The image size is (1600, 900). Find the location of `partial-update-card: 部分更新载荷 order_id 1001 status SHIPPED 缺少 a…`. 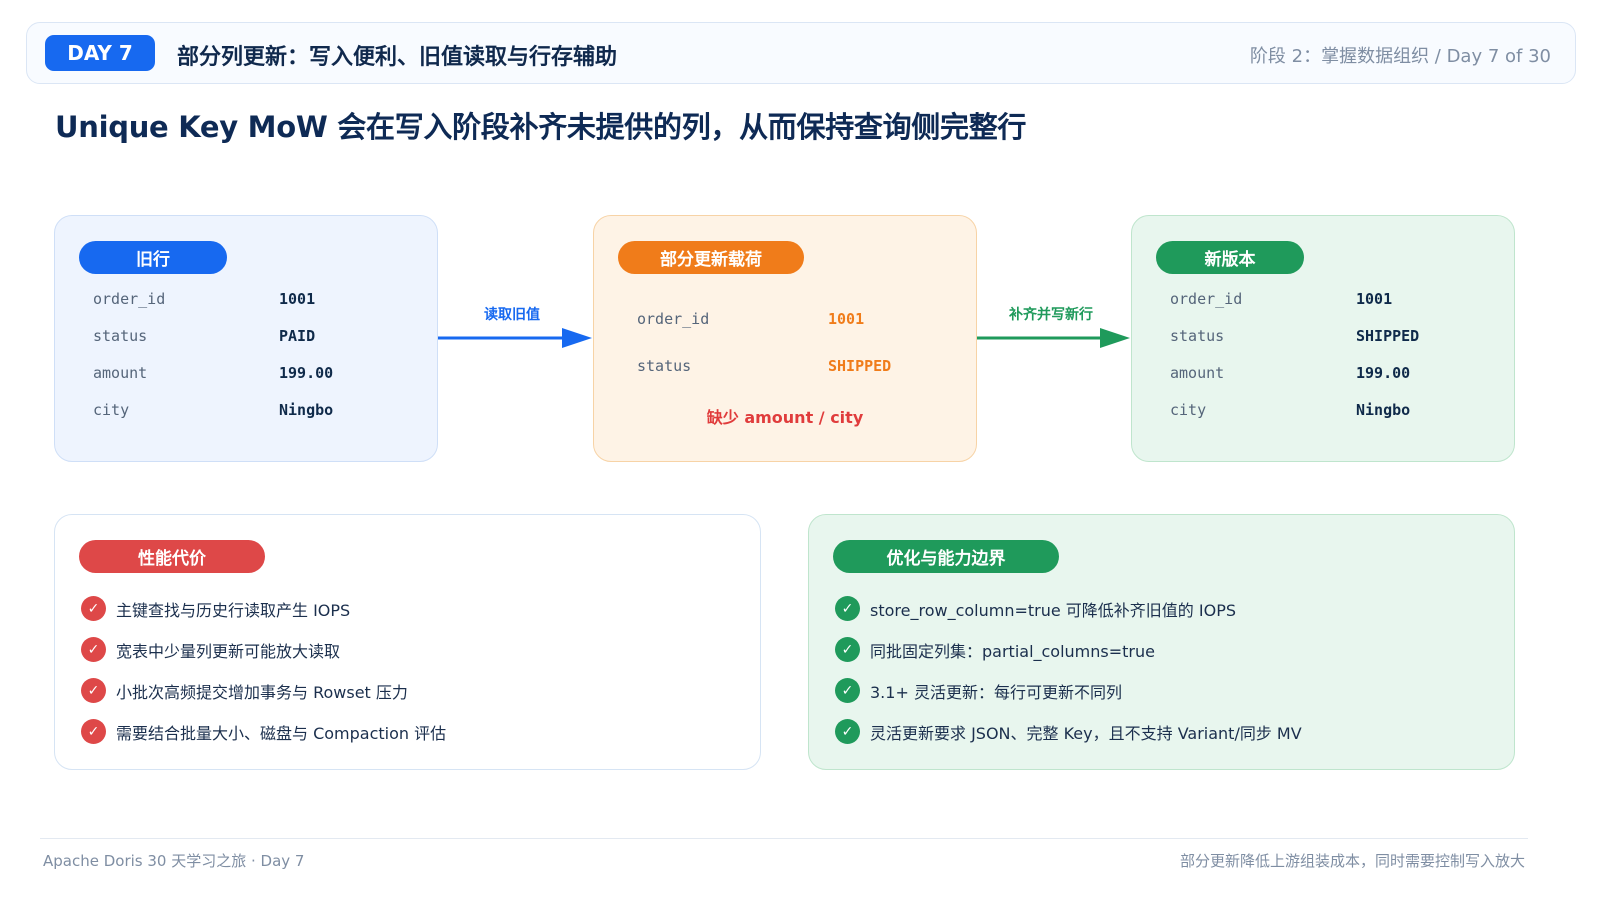

partial-update-card: 部分更新载荷 order_id 1001 status SHIPPED 缺少 a… is located at coordinates (785, 338).